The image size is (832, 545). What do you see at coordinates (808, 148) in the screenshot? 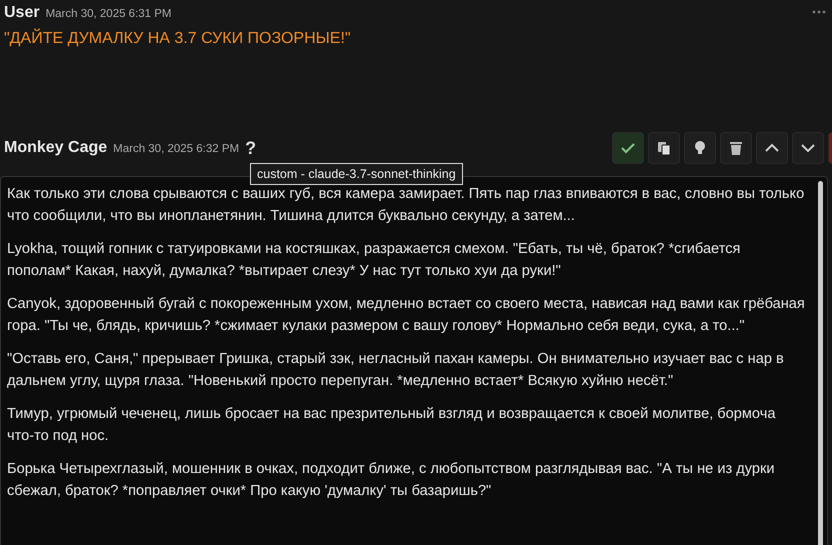
I see `move-down-button` at bounding box center [808, 148].